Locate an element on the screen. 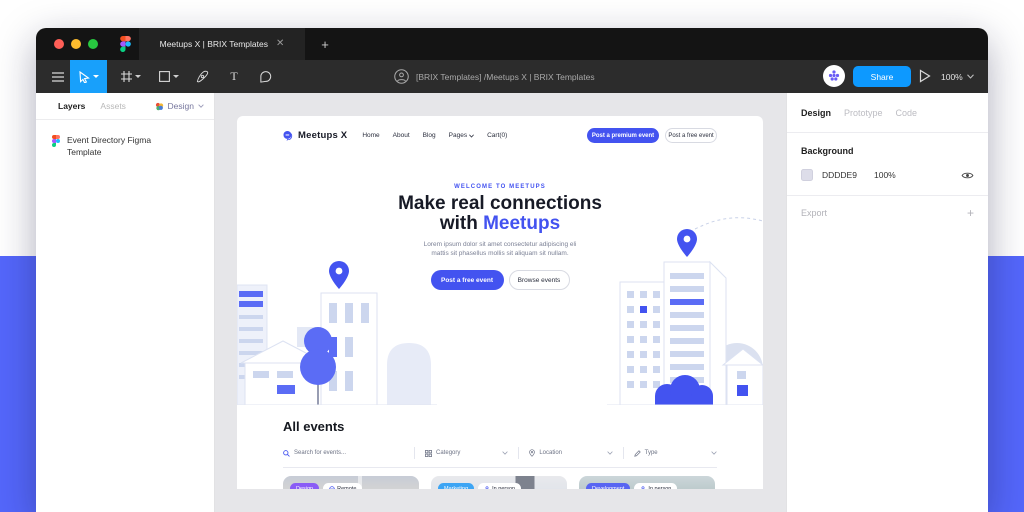 The width and height of the screenshot is (1024, 512). move-tool-button is located at coordinates (88, 76).